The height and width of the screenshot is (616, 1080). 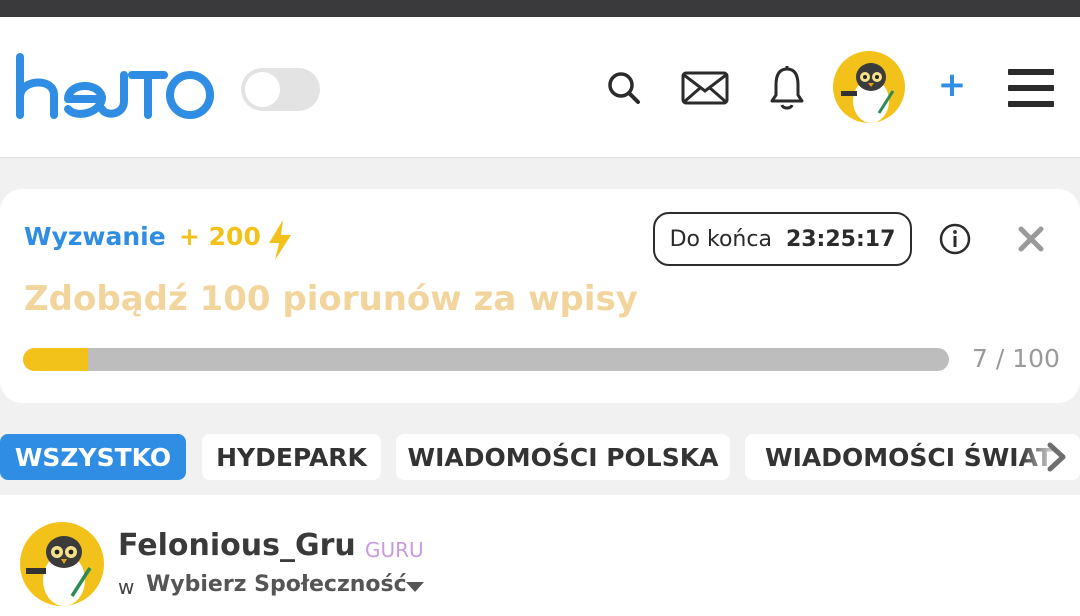 What do you see at coordinates (62, 564) in the screenshot?
I see `author-avatar` at bounding box center [62, 564].